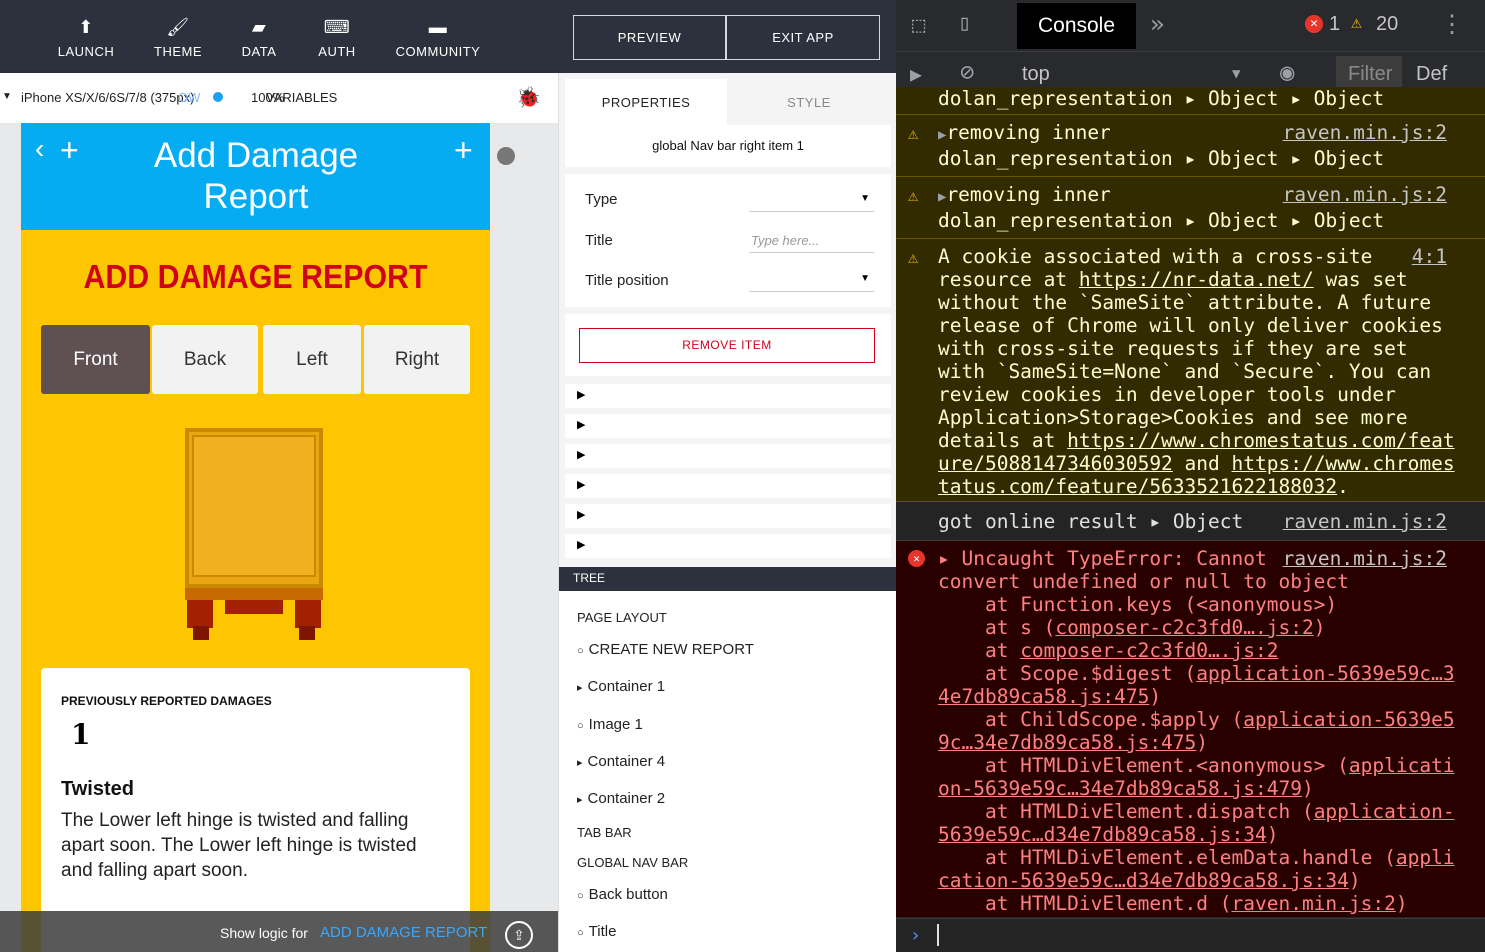  I want to click on logic-bar: Show logic for ADD DAMAGE REPORT ⇪, so click(279, 931).